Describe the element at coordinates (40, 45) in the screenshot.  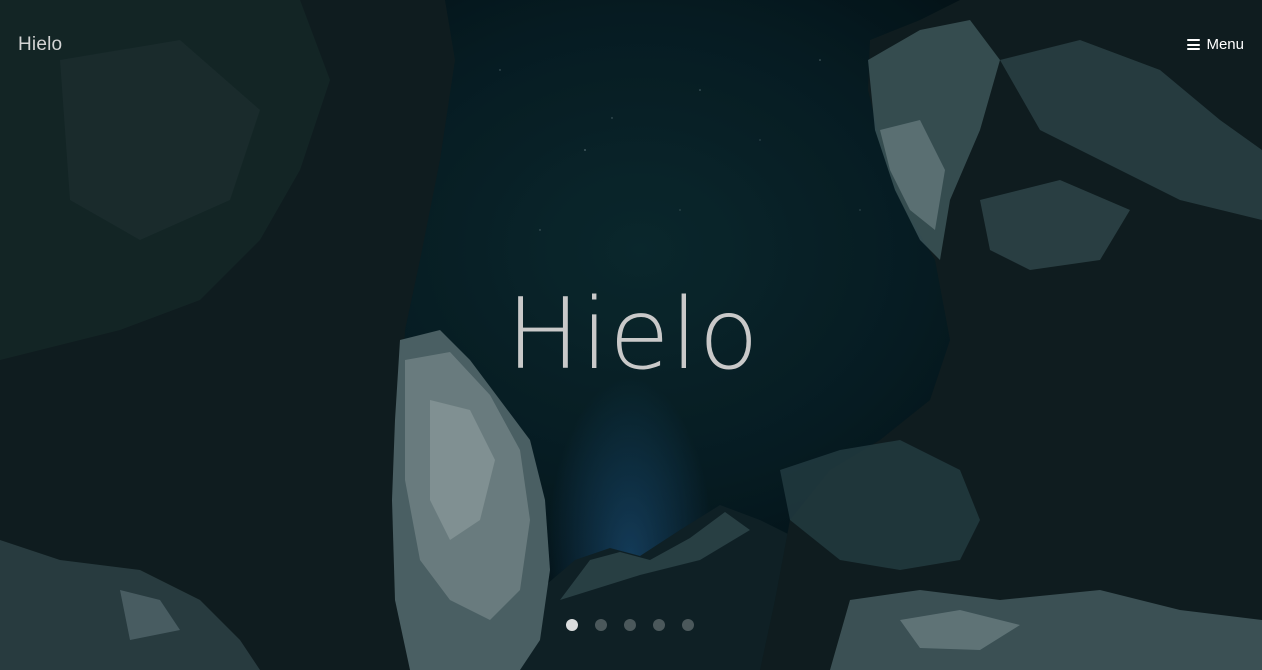
I see `site-logo: Hielo` at that location.